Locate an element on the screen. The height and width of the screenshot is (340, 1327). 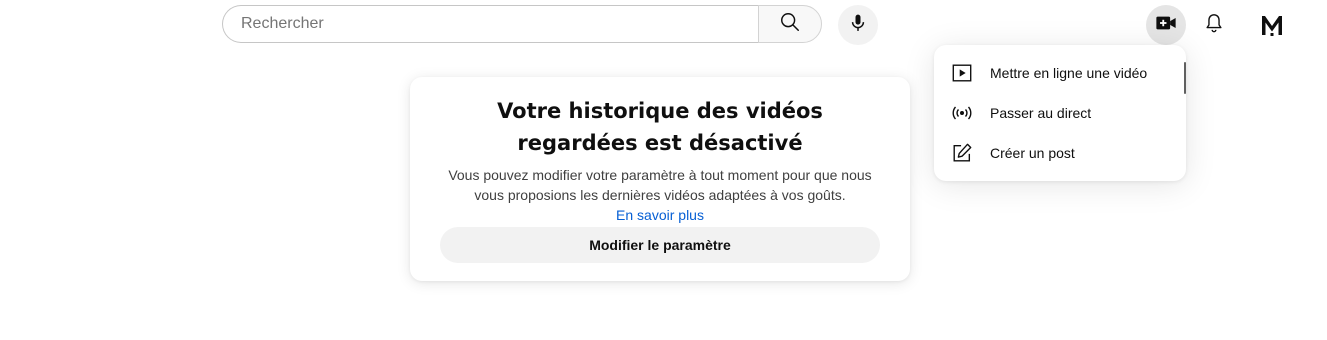
mic-icon is located at coordinates (858, 25).